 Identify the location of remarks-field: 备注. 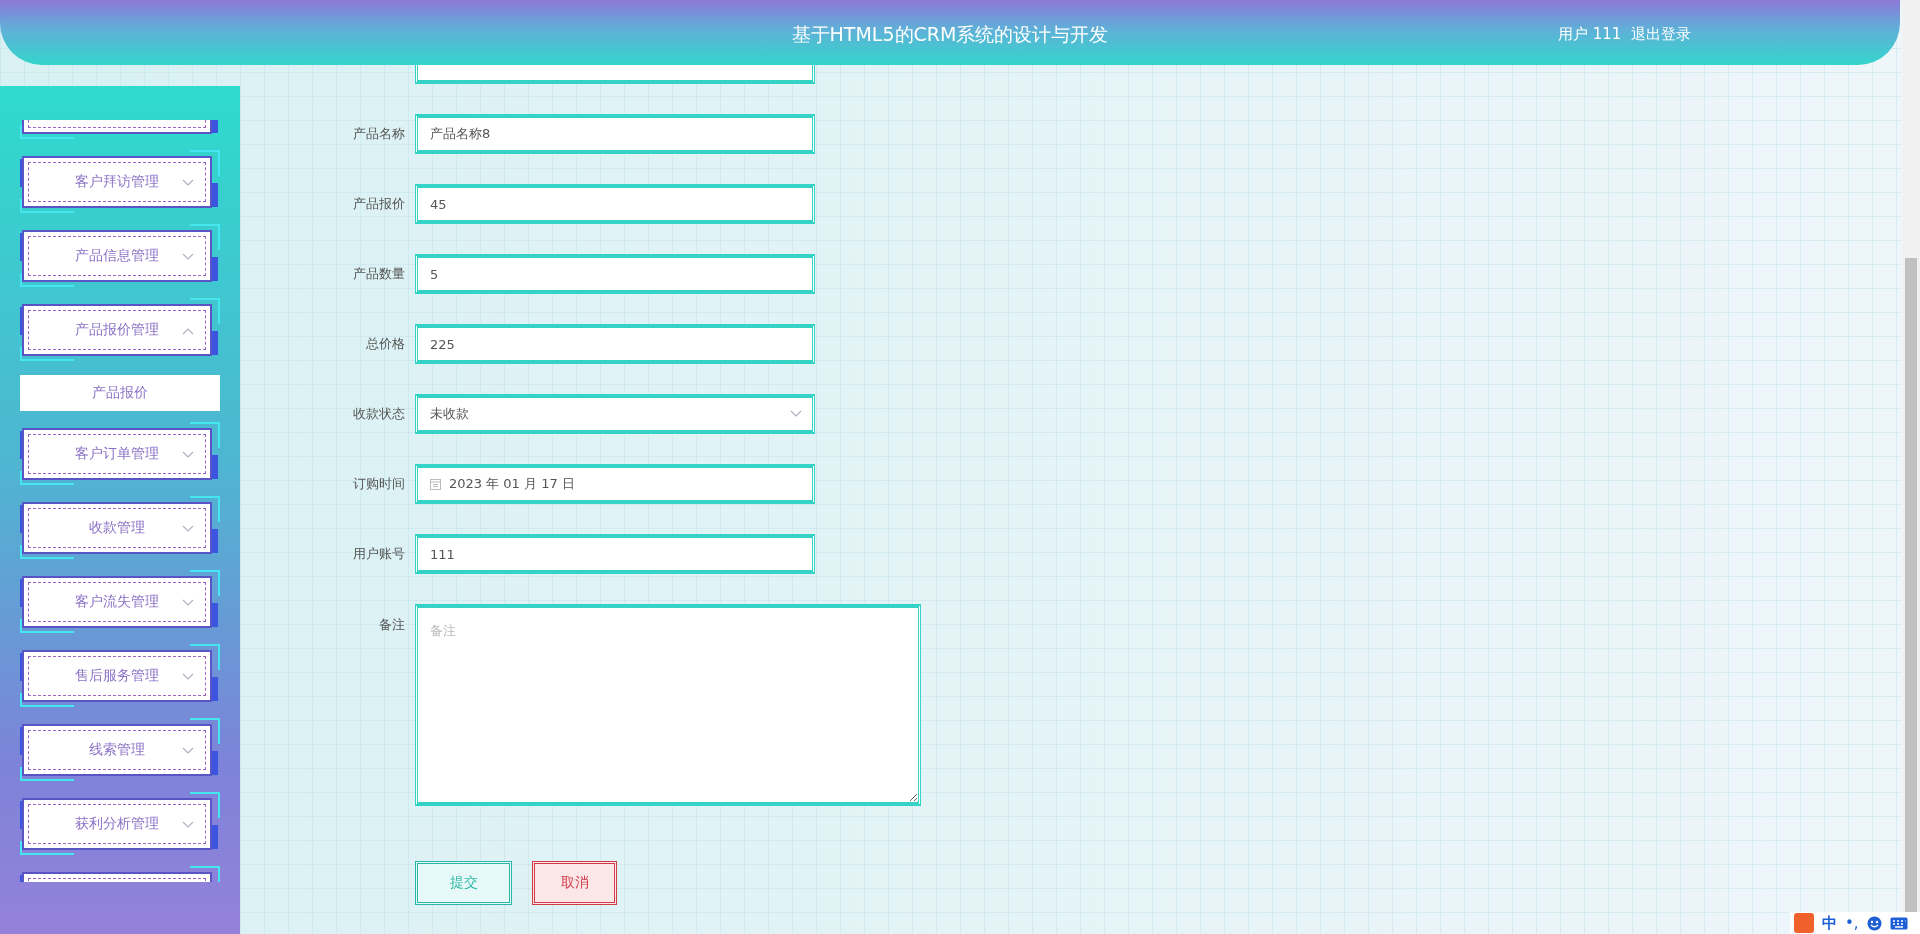
(668, 705).